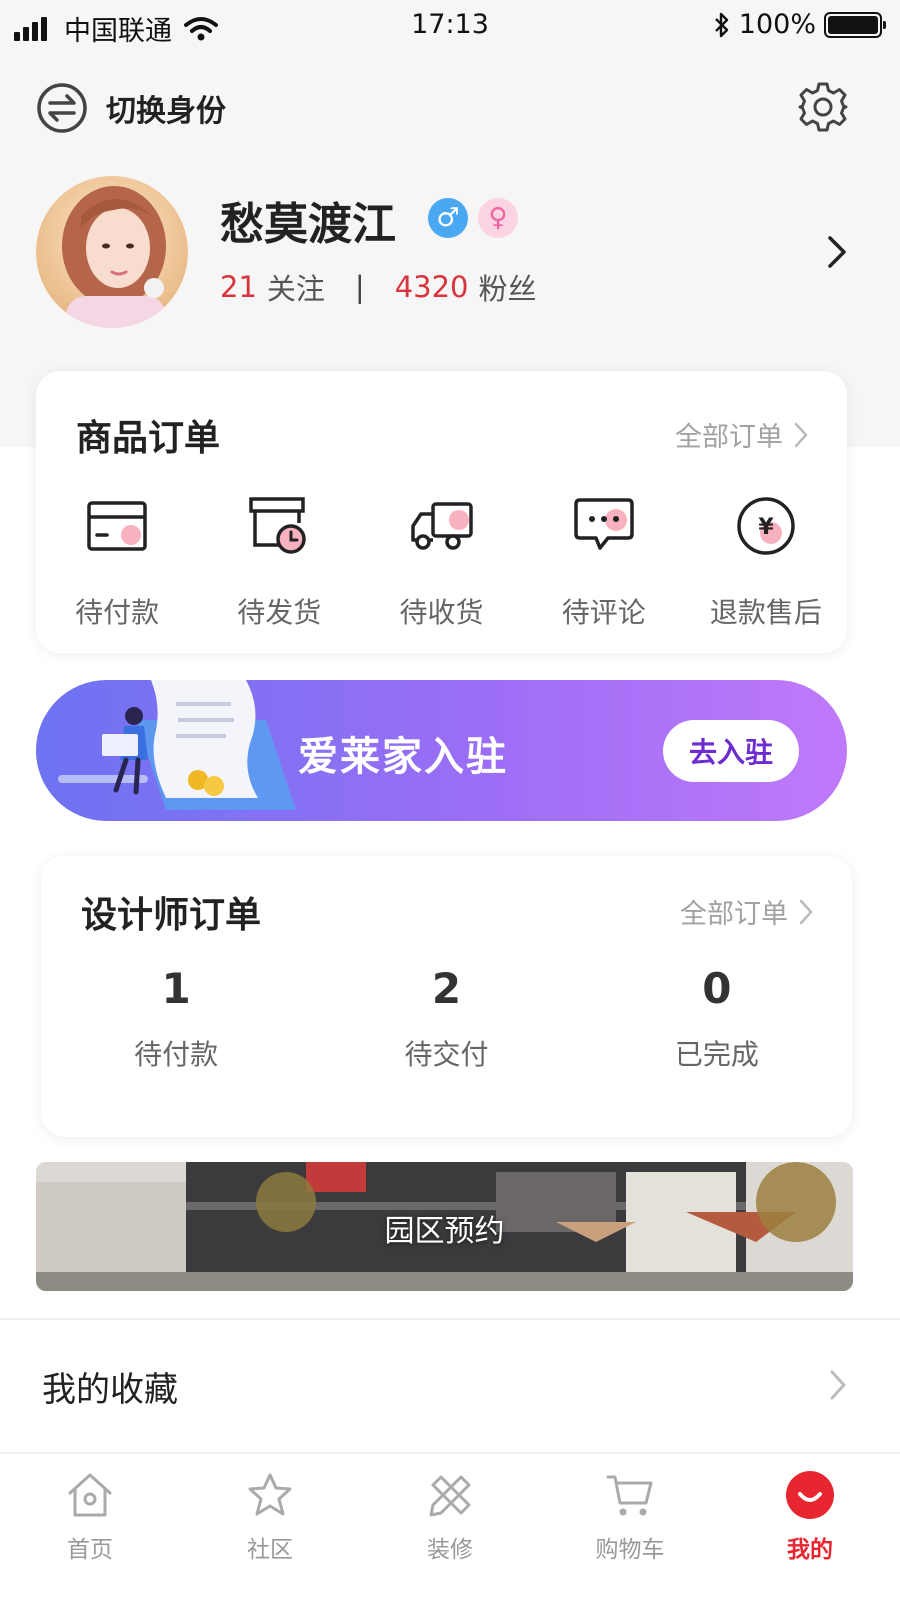  Describe the element at coordinates (450, 1496) in the screenshot. I see `ruler-pencil-icon` at that location.